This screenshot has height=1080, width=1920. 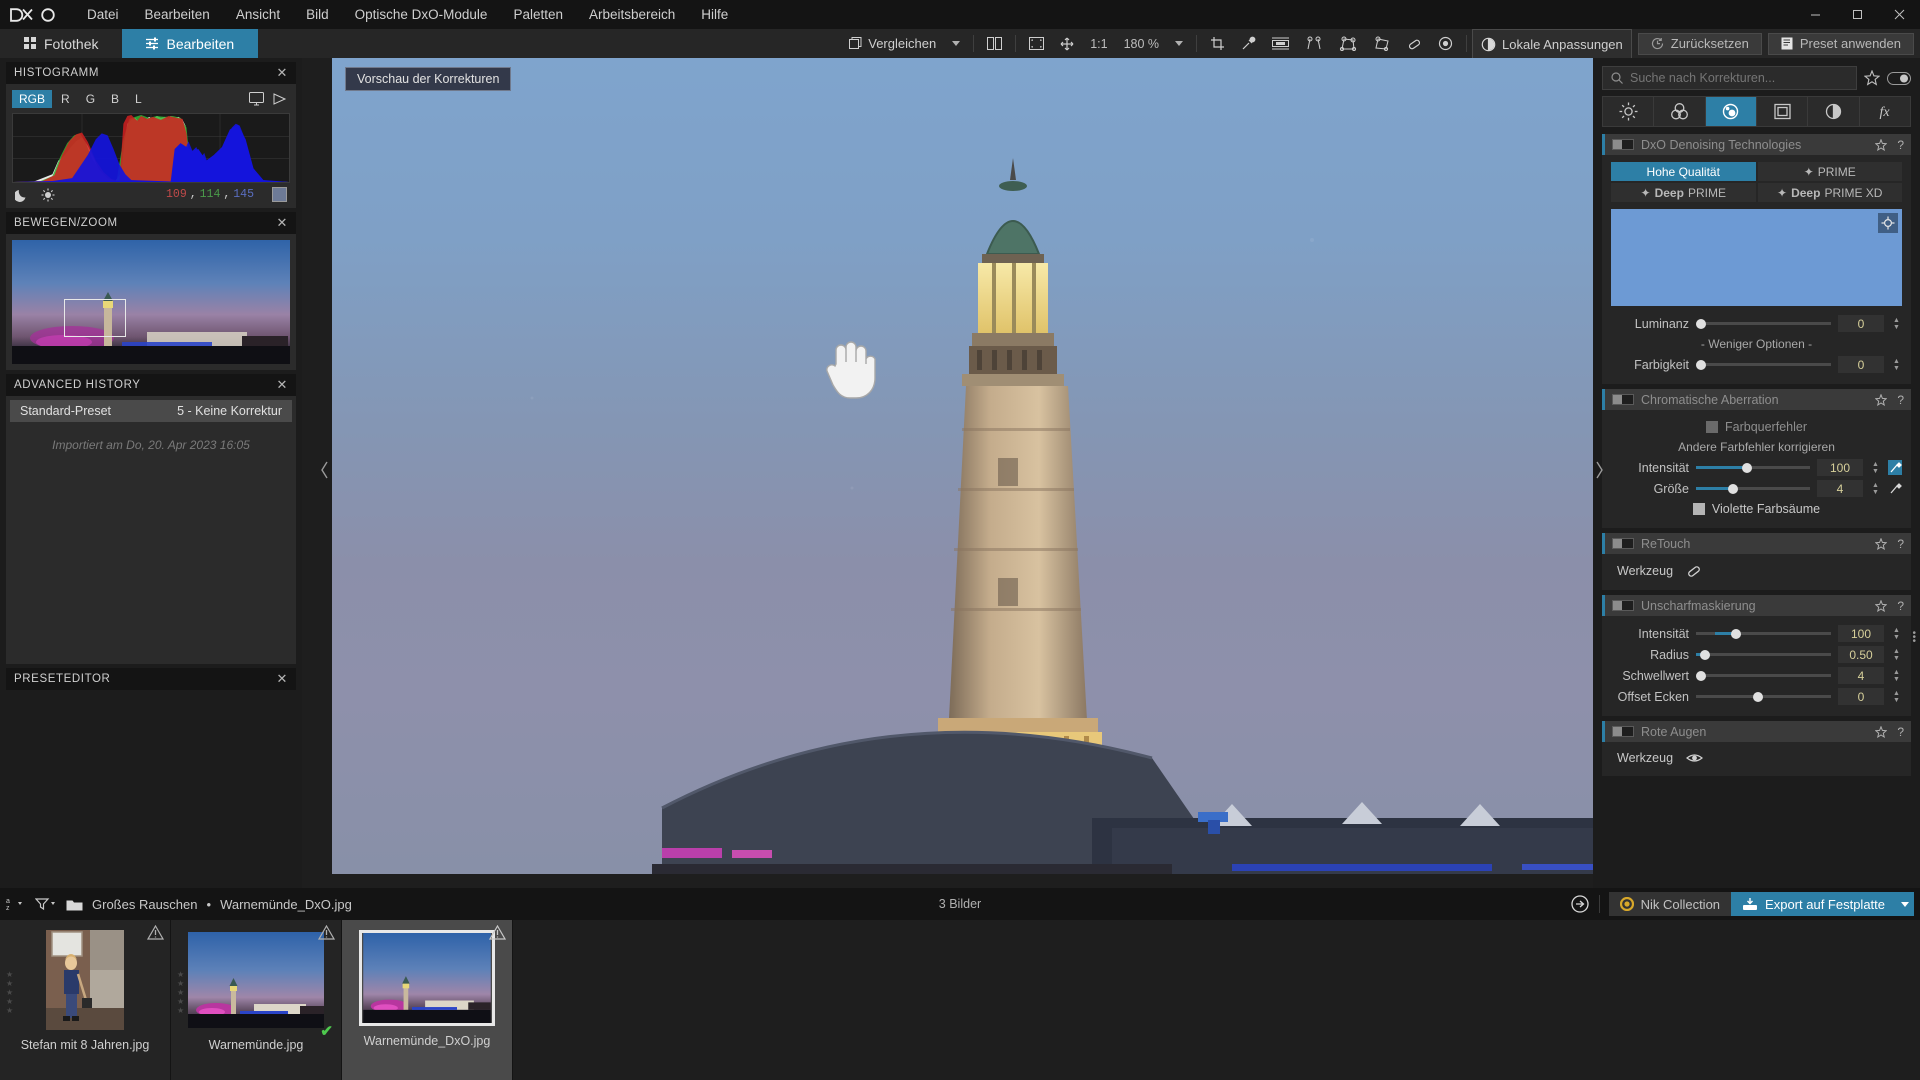 I want to click on menu-datei: Datei, so click(x=103, y=14).